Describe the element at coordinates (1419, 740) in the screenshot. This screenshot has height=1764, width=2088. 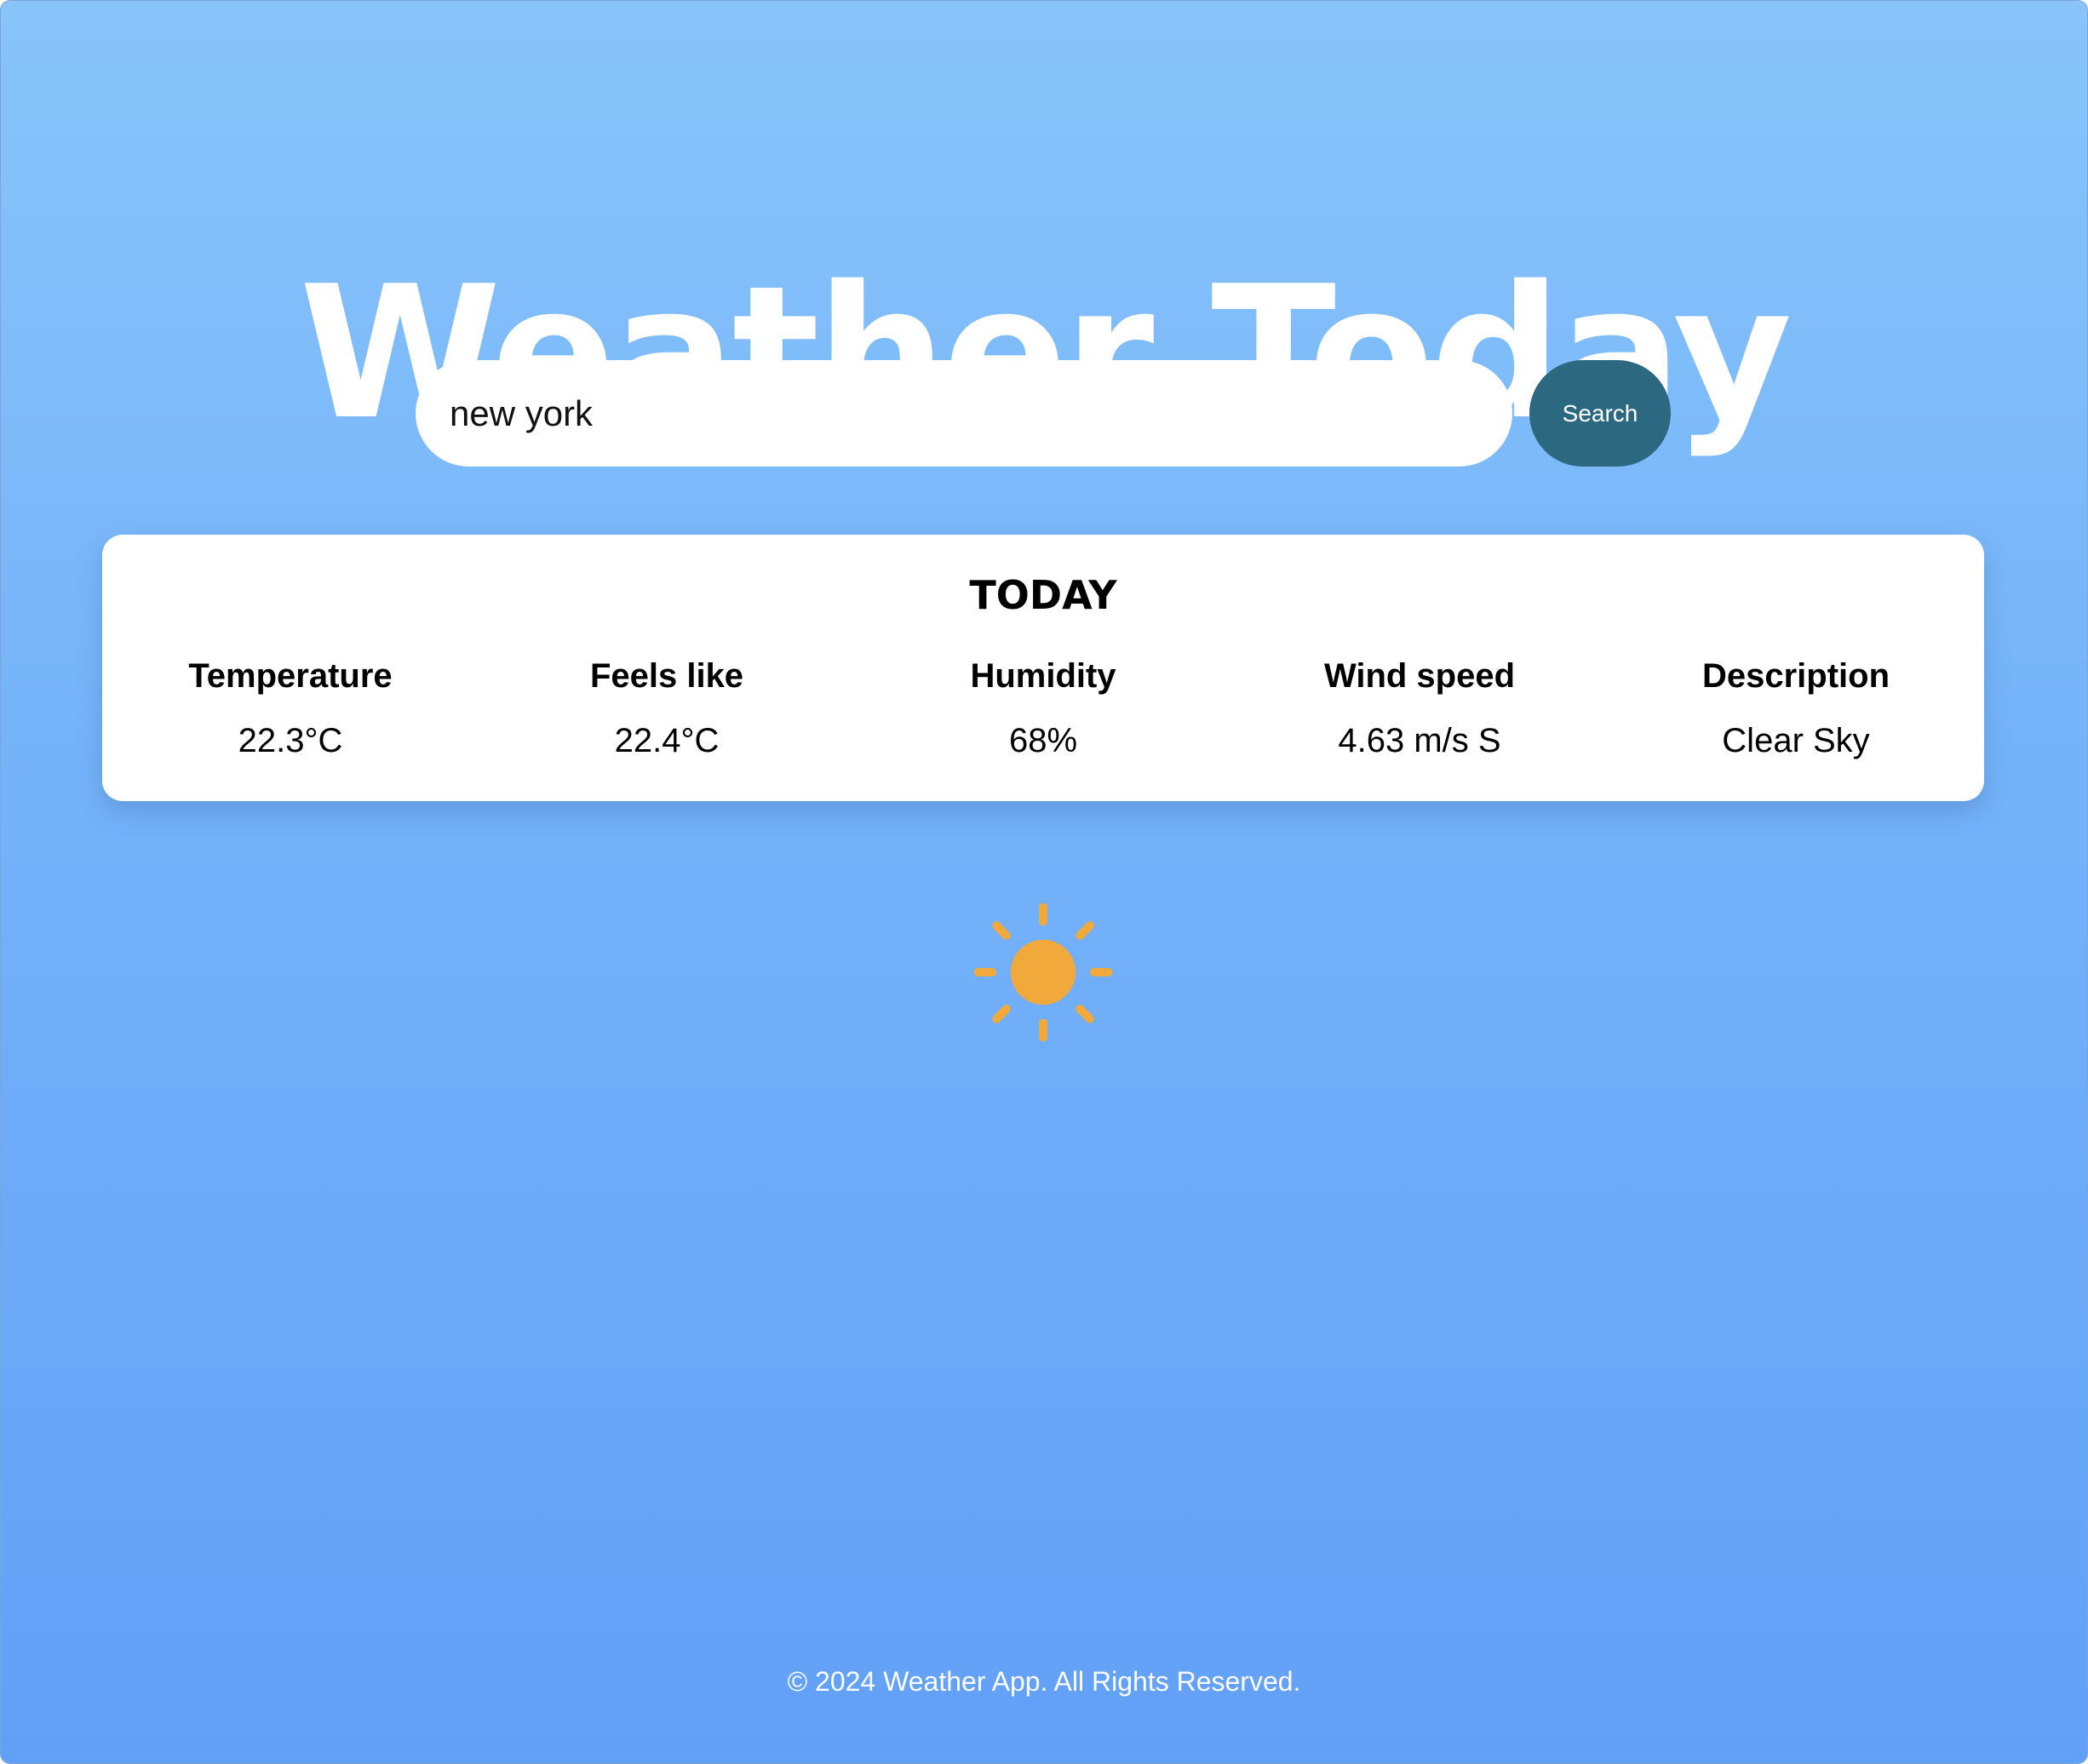
I see `metric-value: 4.63 m/s S` at that location.